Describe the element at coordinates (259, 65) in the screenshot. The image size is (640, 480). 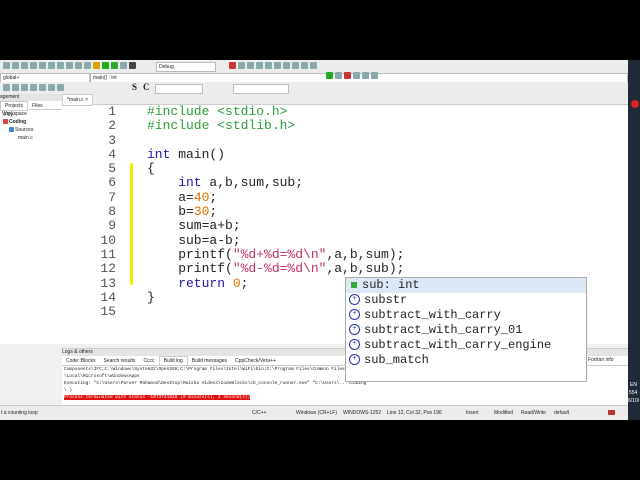
I see `step-into-icon` at that location.